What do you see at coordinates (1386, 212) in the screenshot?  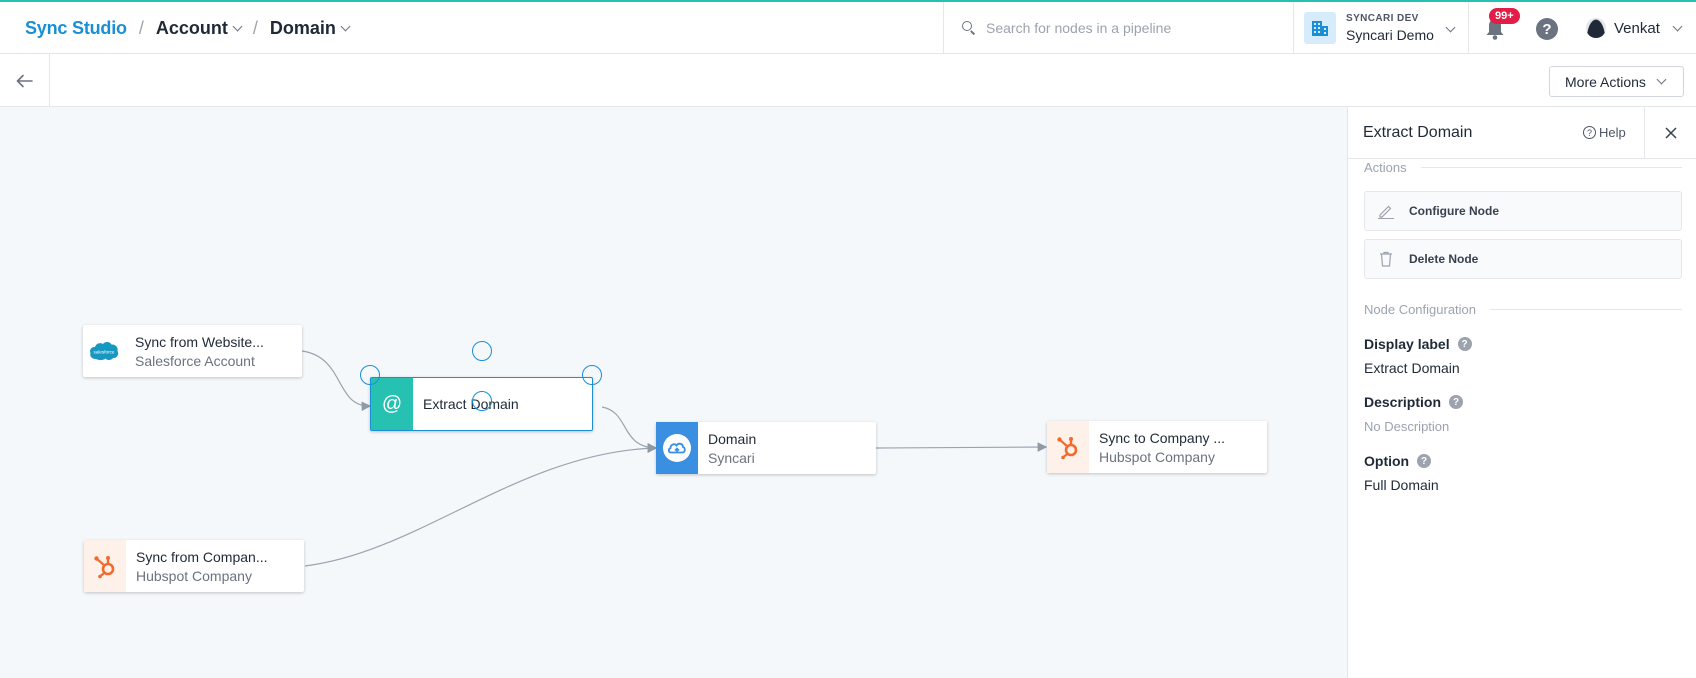 I see `pencil-icon` at bounding box center [1386, 212].